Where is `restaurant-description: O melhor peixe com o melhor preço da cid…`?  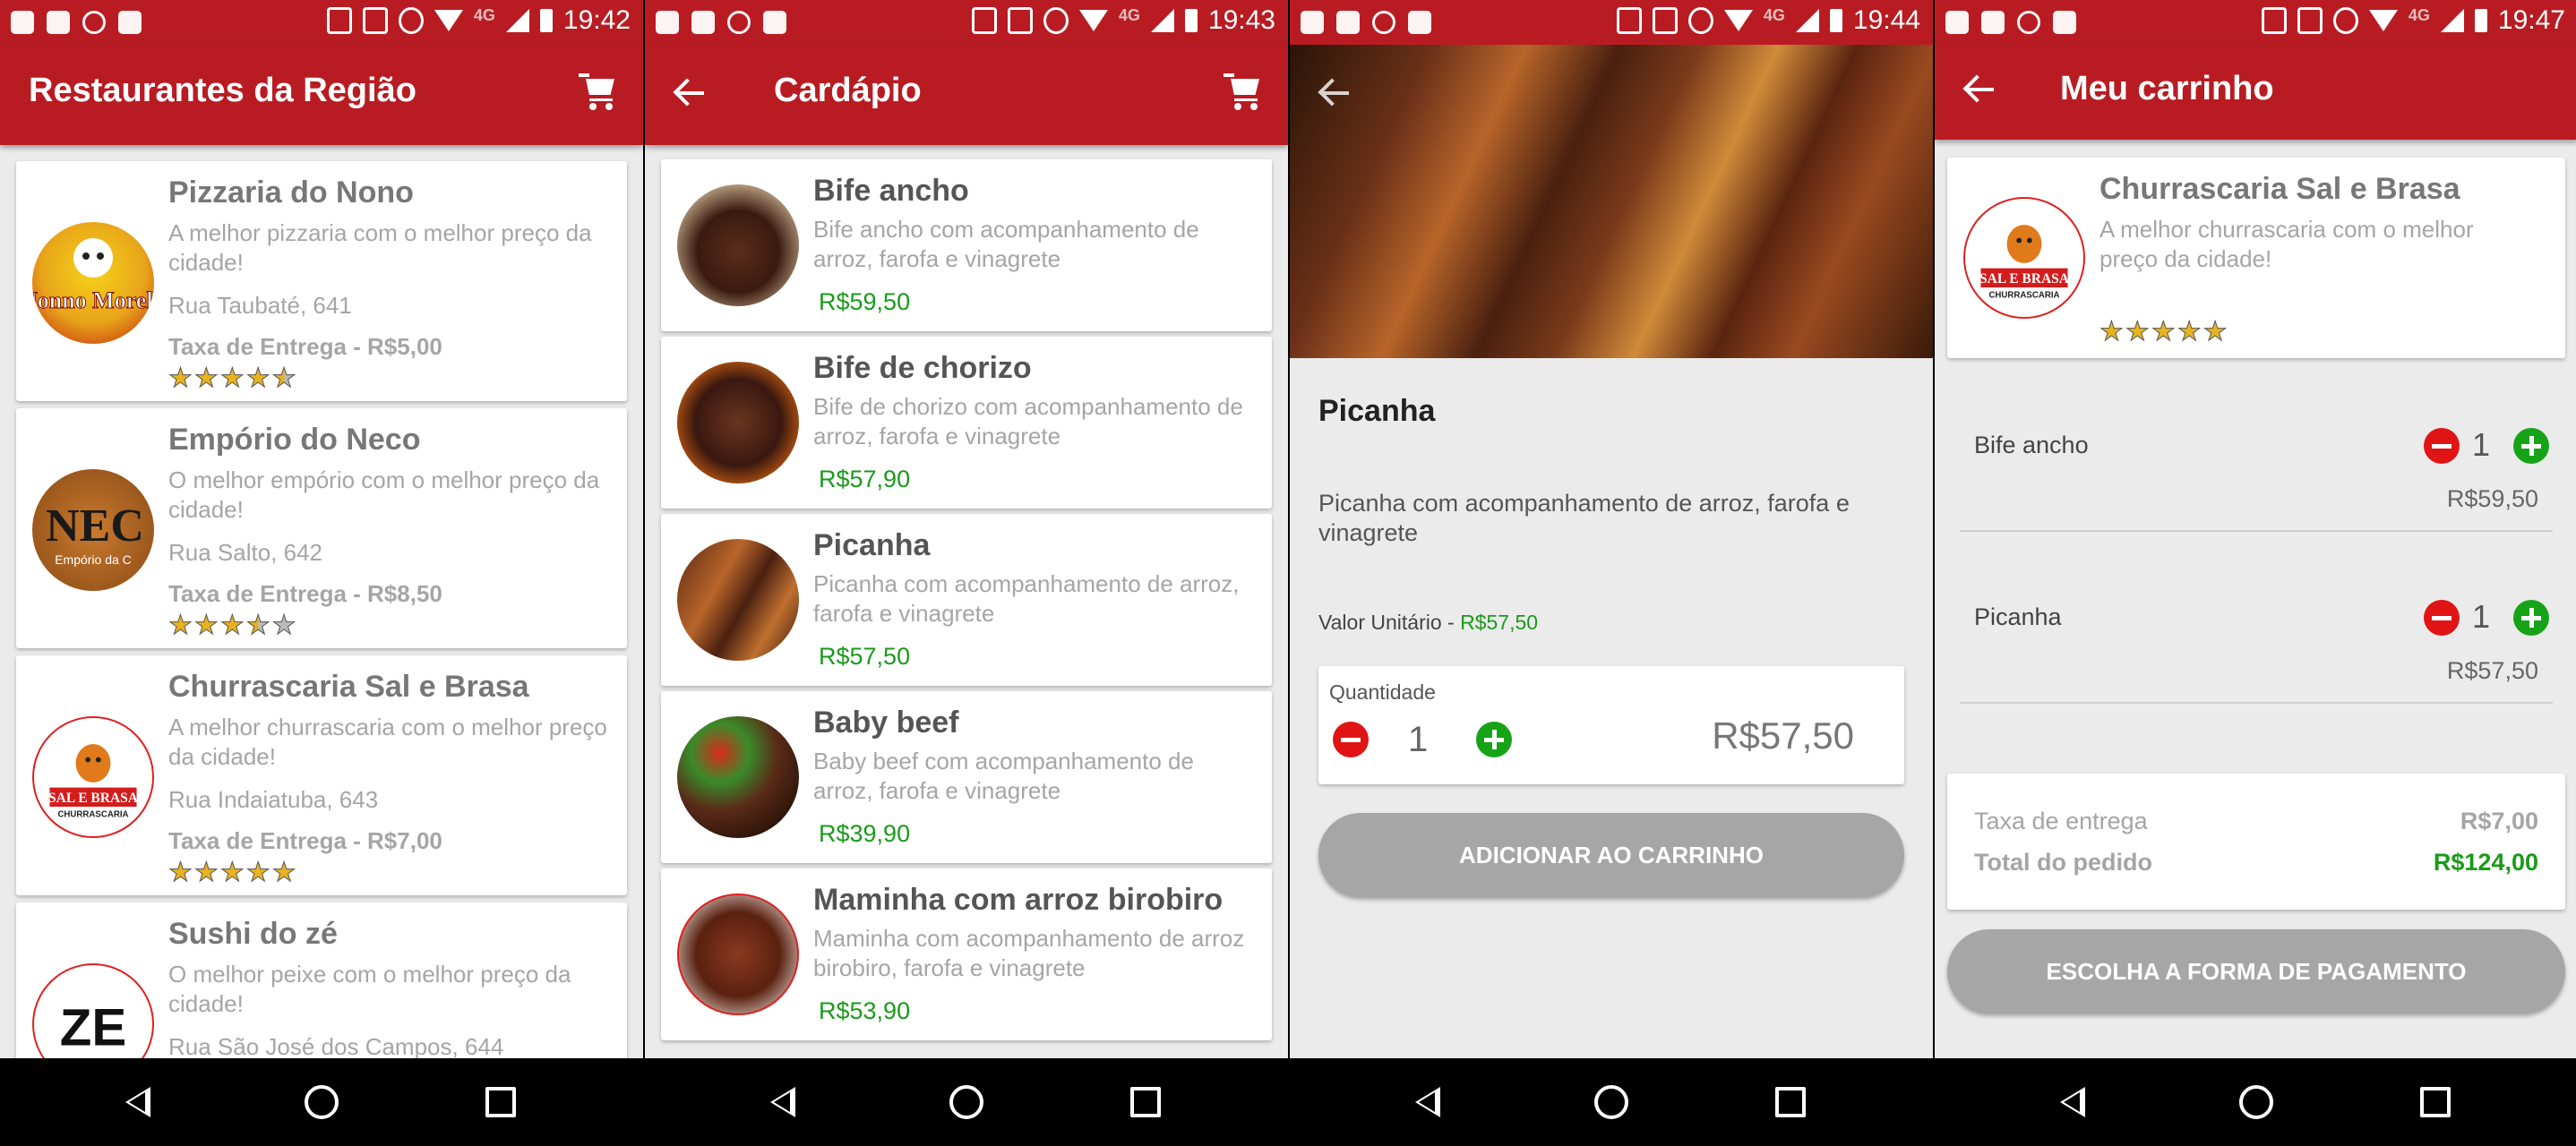
restaurant-description: O melhor peixe com o melhor preço da cid… is located at coordinates (369, 989).